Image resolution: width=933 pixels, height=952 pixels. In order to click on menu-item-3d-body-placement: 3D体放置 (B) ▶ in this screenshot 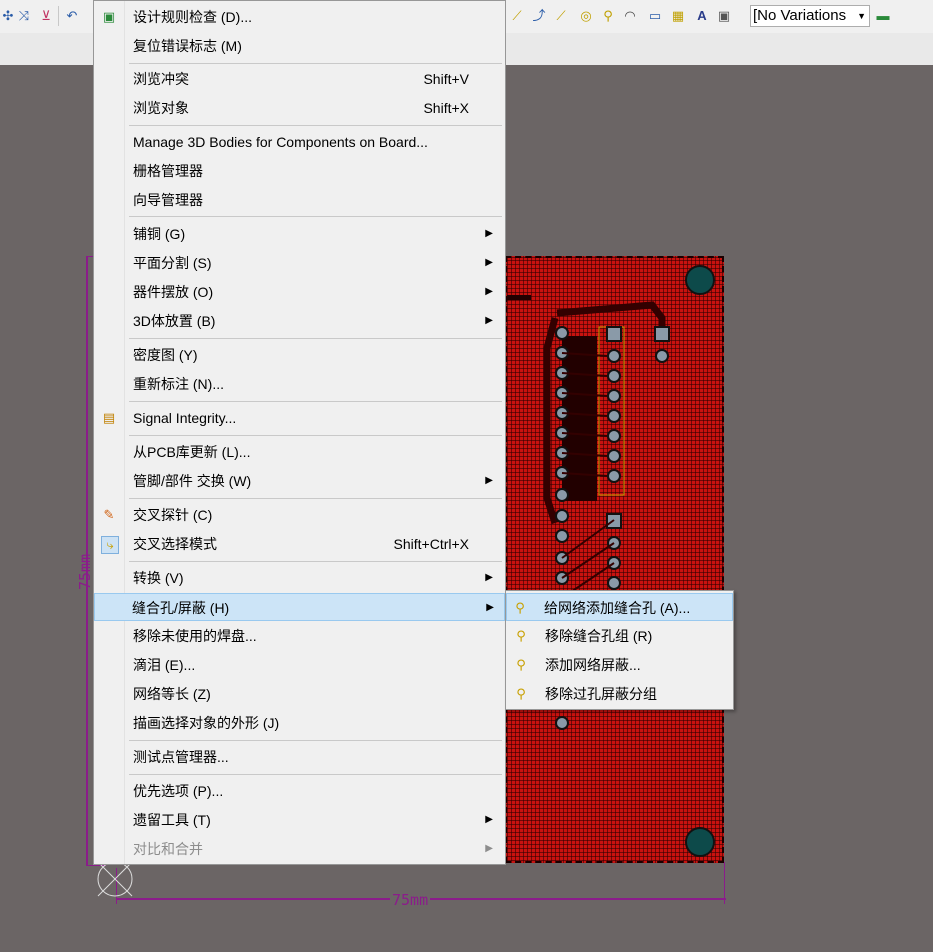, I will do `click(299, 321)`.